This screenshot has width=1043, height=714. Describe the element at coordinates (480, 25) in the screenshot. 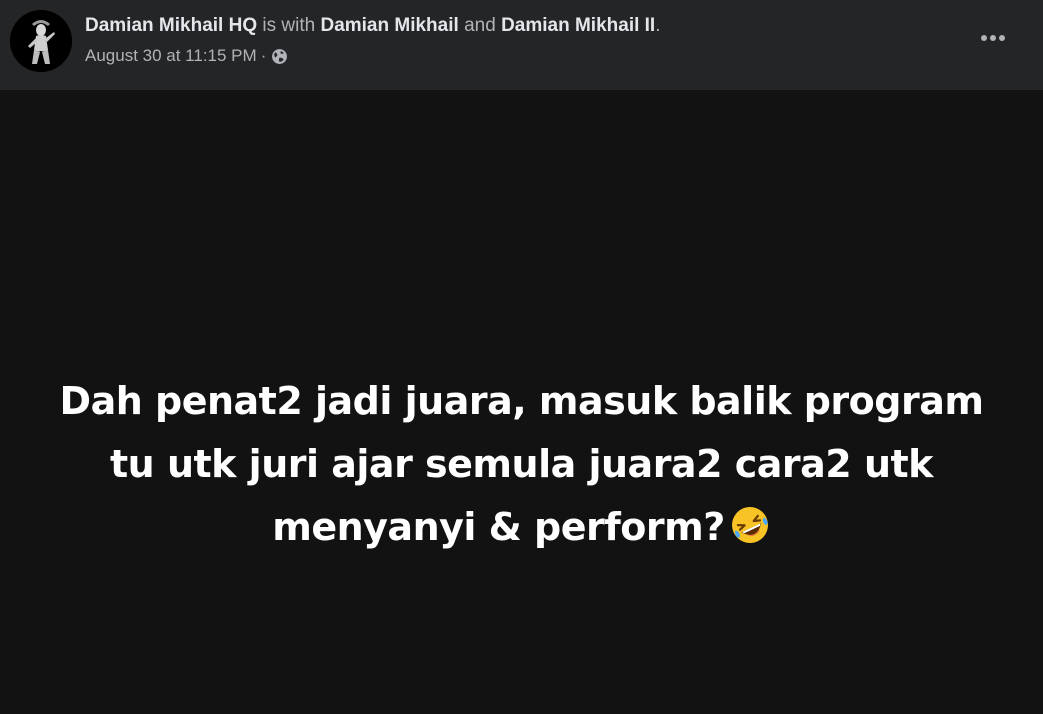

I see `and-text: and` at that location.